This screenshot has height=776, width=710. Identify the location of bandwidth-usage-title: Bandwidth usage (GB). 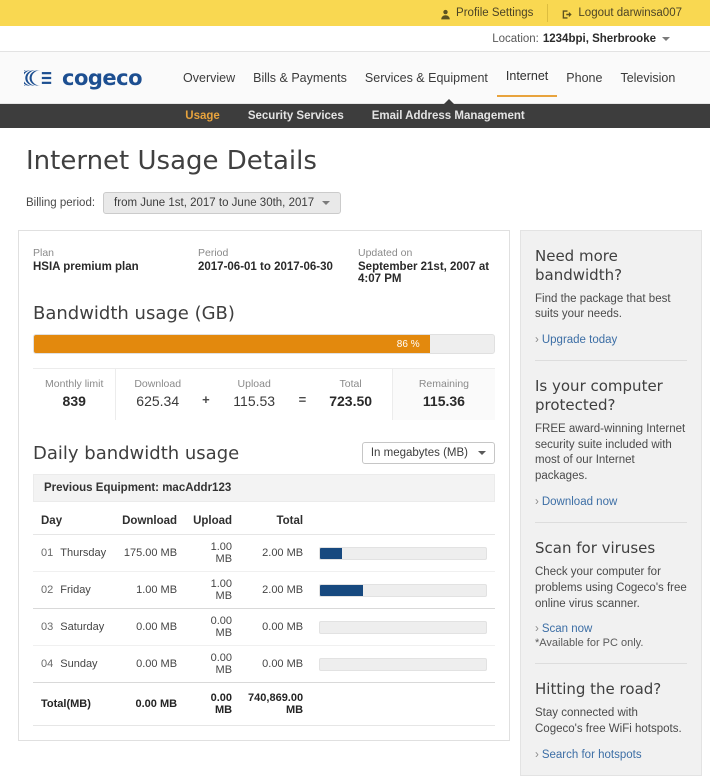
(134, 313).